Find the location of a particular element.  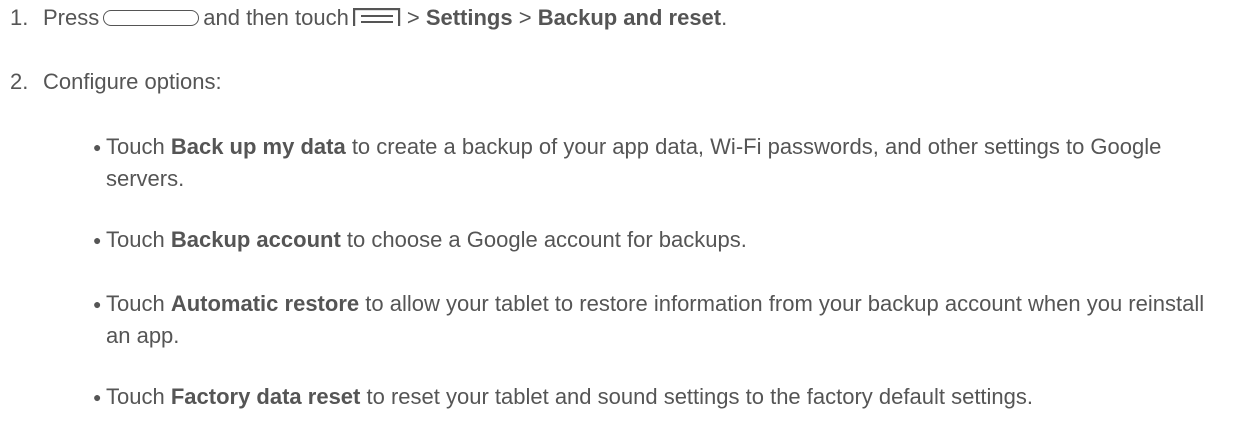

backup-and-reset-label: Backup and reset is located at coordinates (629, 17).